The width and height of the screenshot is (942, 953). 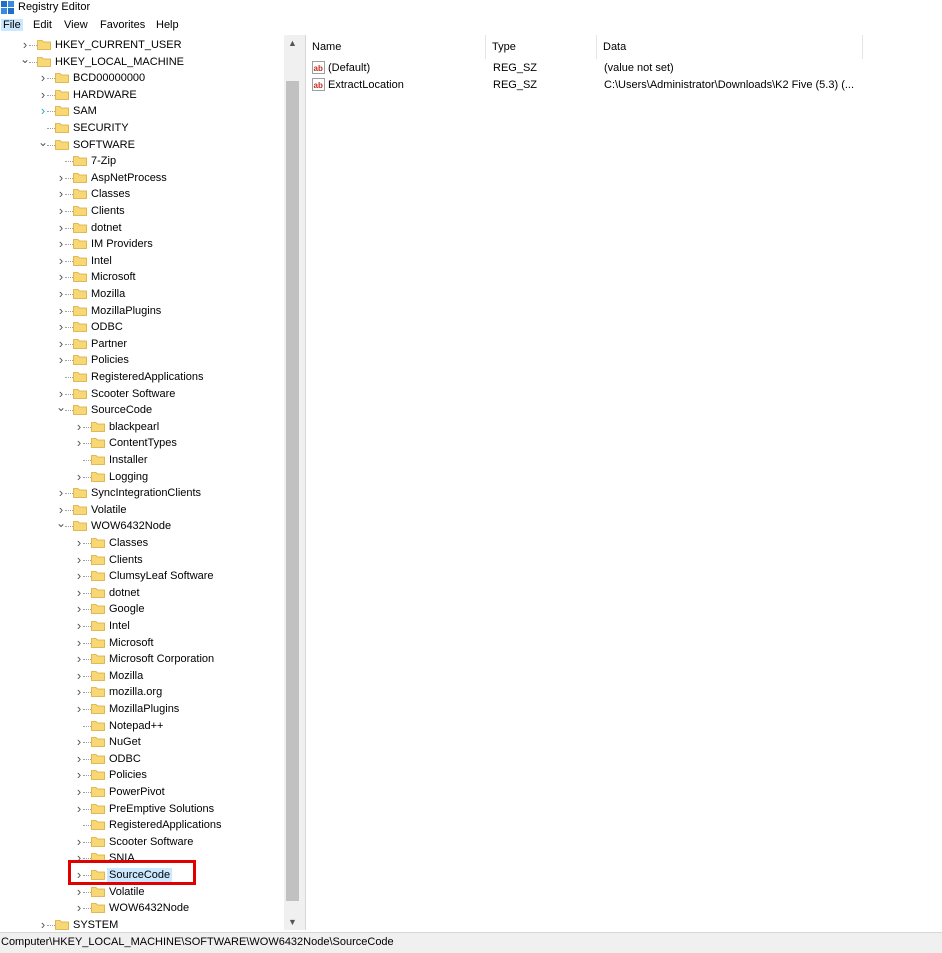 I want to click on tree-node: ⌄ SourceCode, so click(x=142, y=409).